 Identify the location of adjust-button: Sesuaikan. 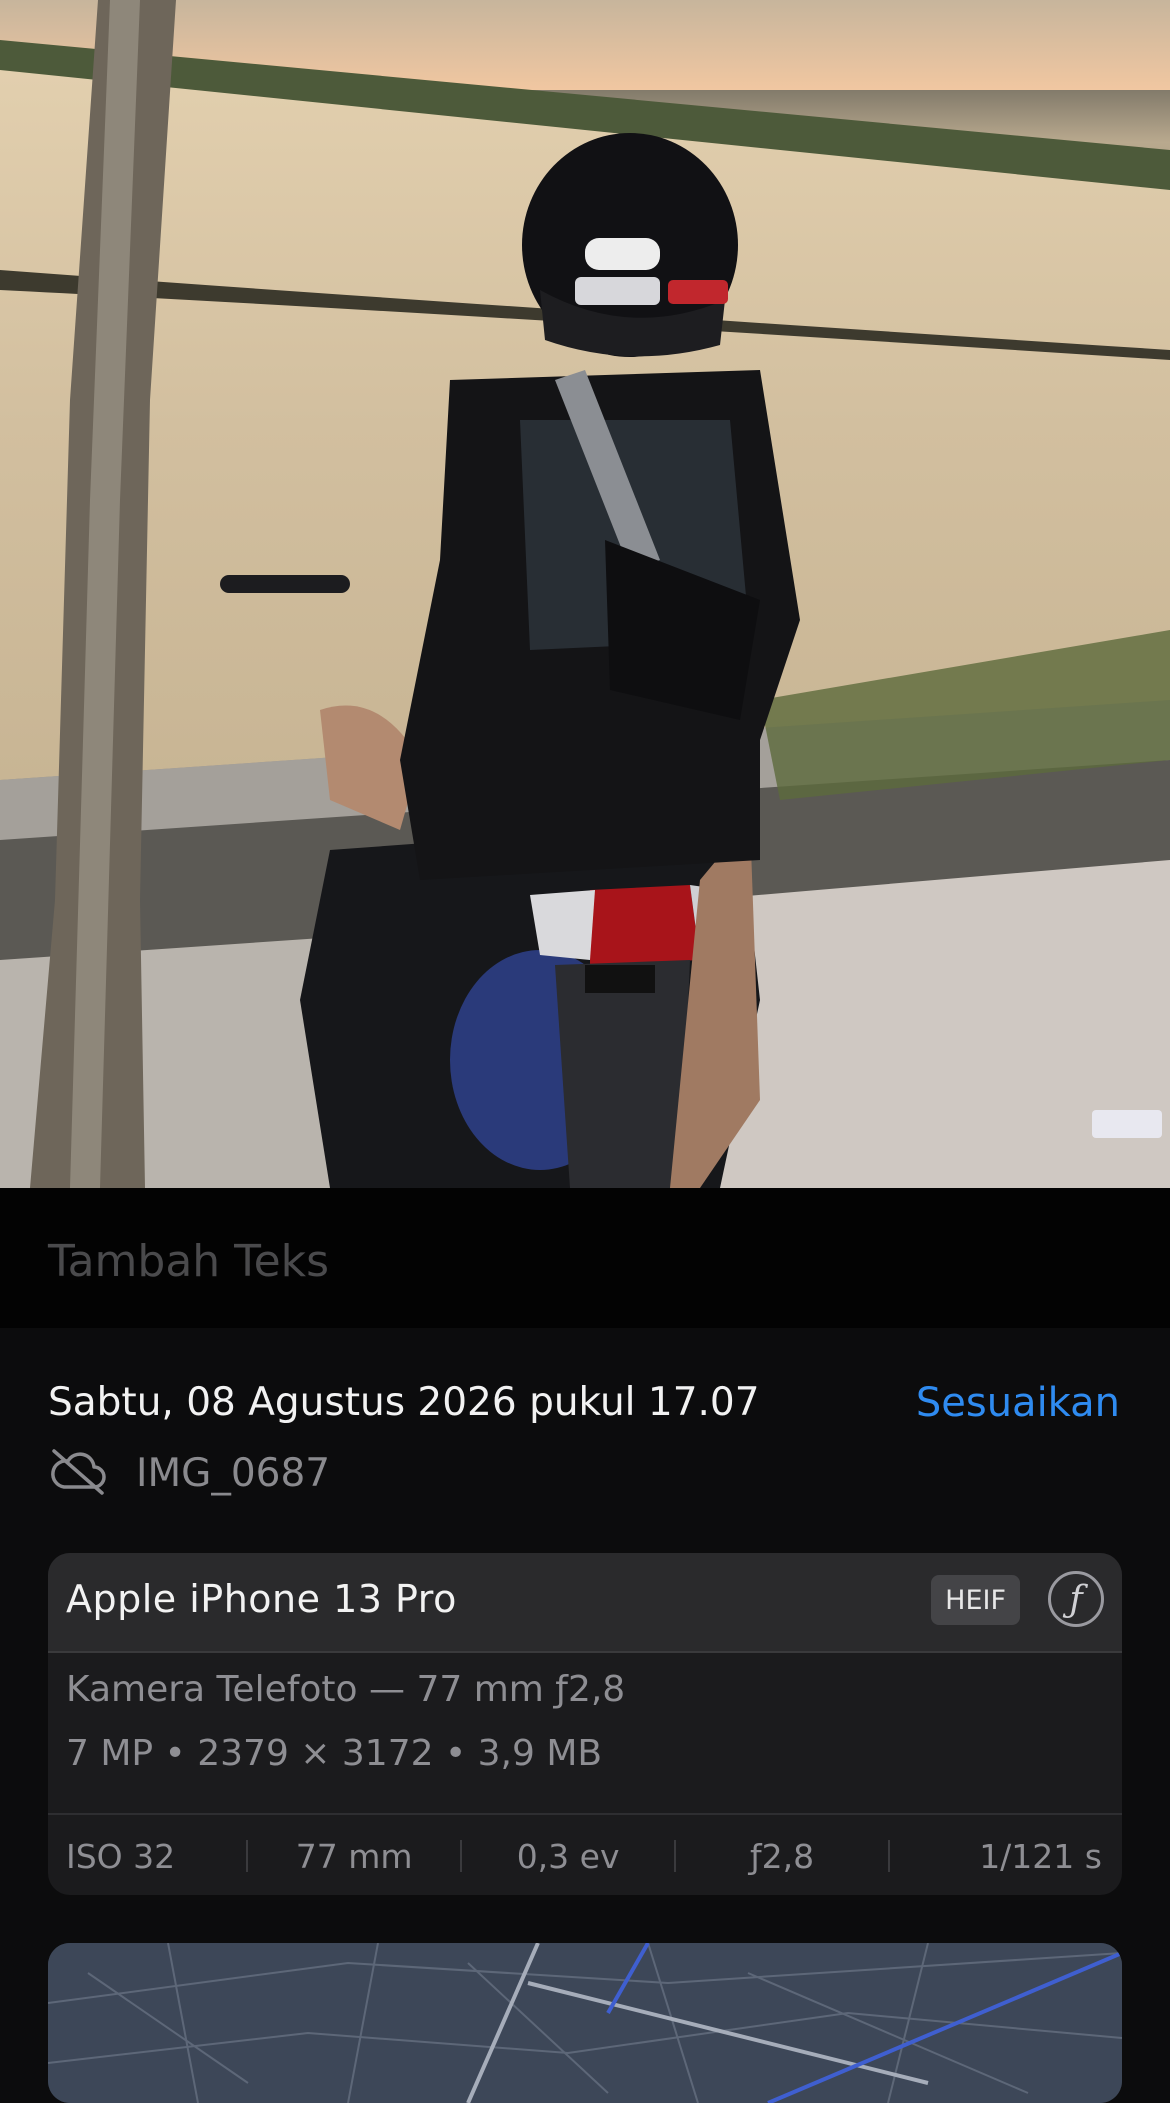
(1018, 1403).